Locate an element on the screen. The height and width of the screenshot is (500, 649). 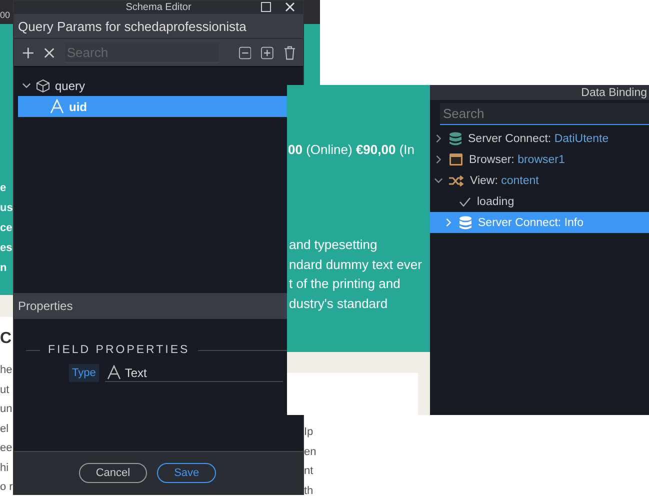
maximize-icon is located at coordinates (266, 7).